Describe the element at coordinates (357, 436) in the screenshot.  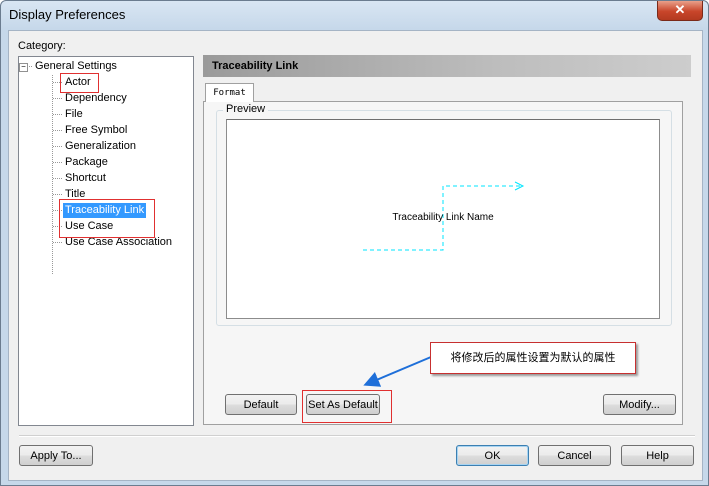
I see `separator` at that location.